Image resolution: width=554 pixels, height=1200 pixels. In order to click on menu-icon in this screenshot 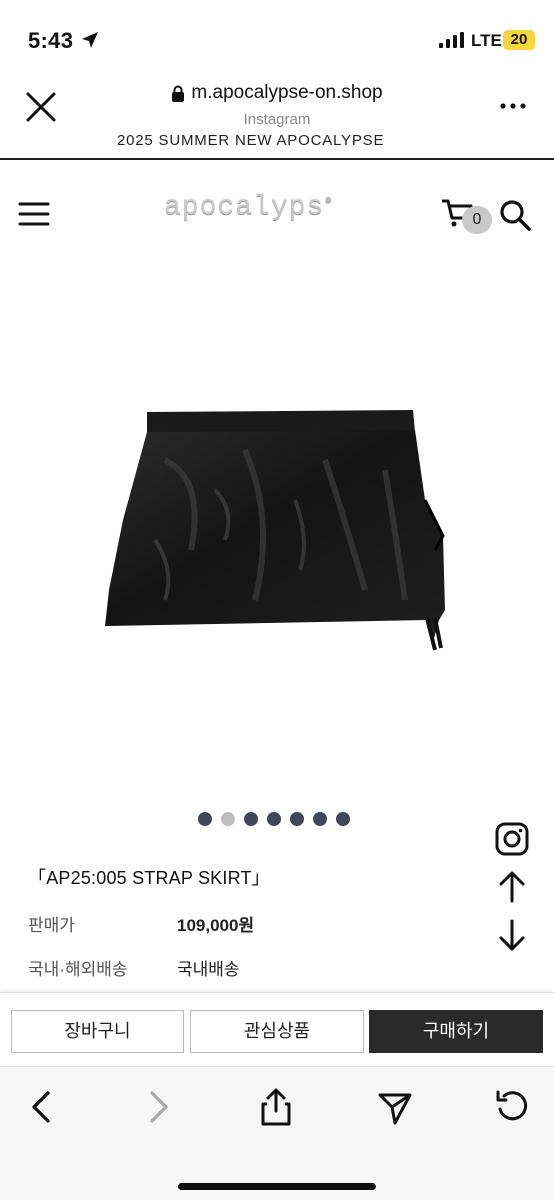, I will do `click(34, 214)`.